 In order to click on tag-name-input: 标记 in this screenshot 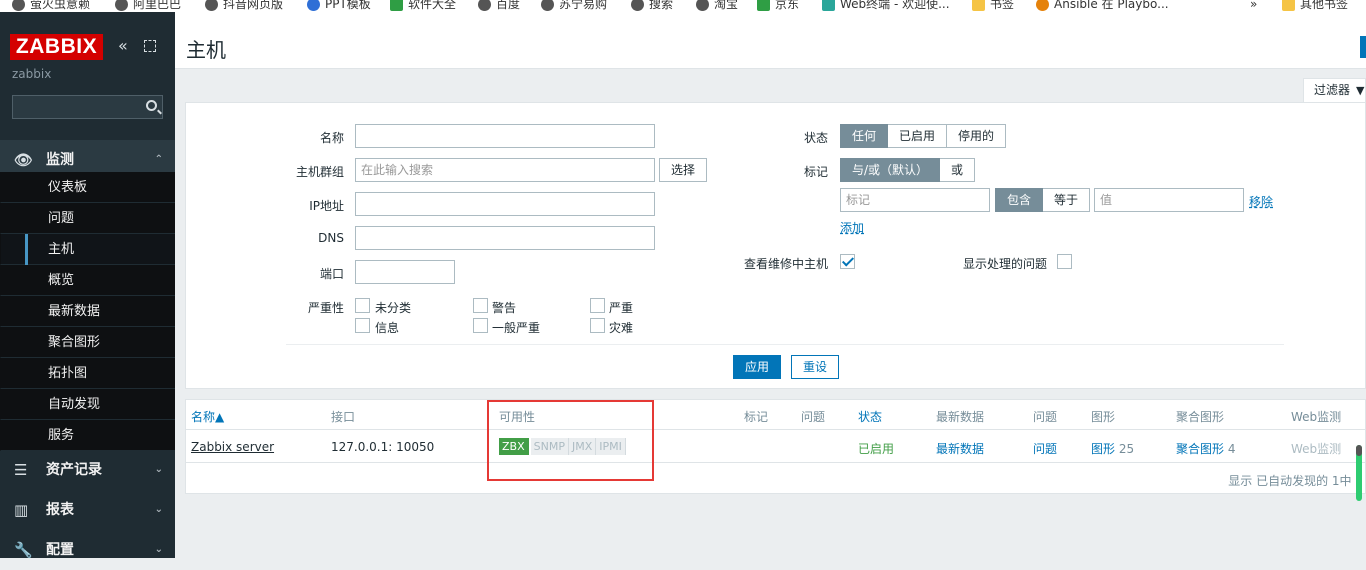, I will do `click(915, 200)`.